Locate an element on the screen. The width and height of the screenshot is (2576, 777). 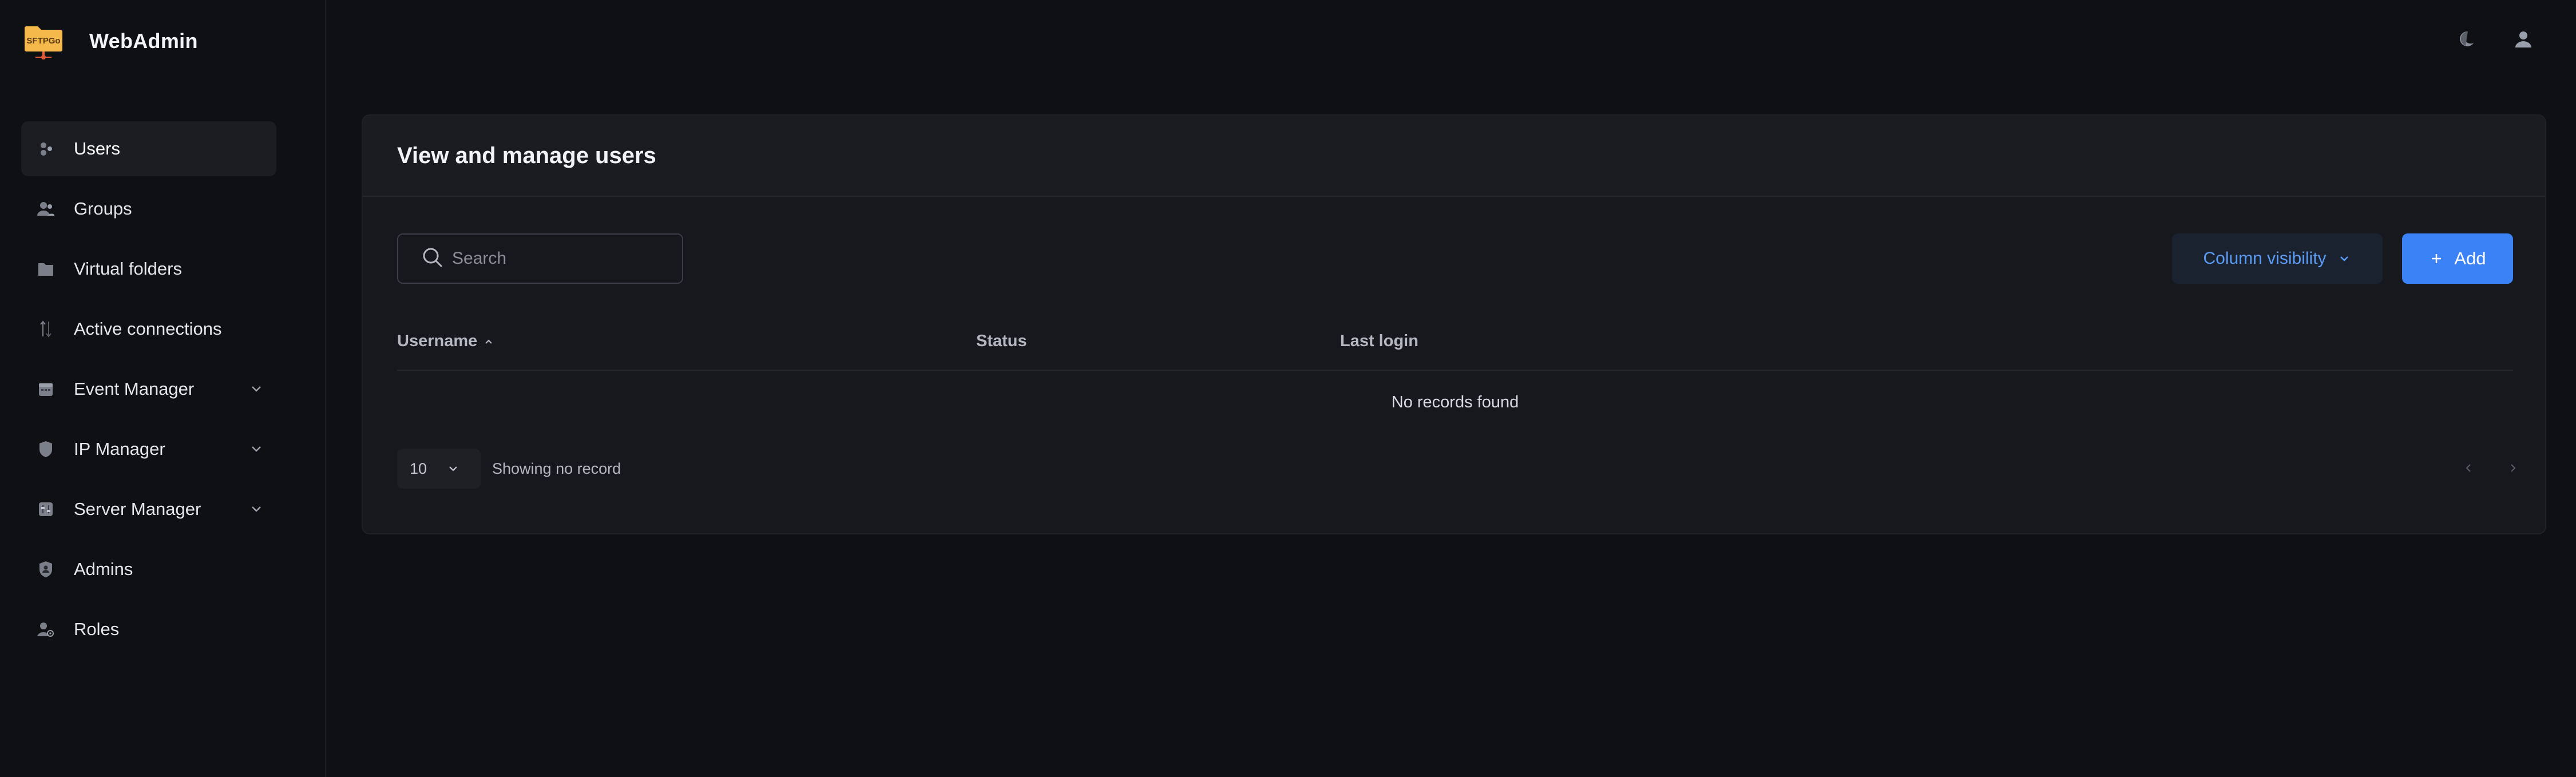
sidebar-item-server-manager: Server Manager is located at coordinates (149, 509).